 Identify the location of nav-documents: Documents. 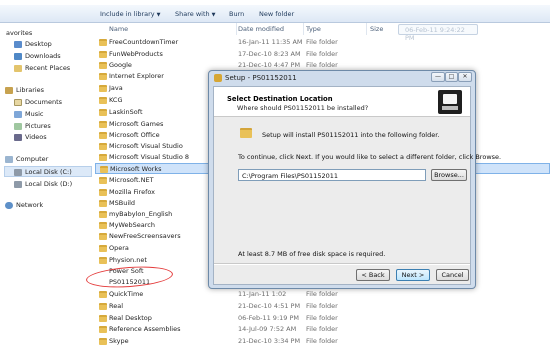
(38, 102).